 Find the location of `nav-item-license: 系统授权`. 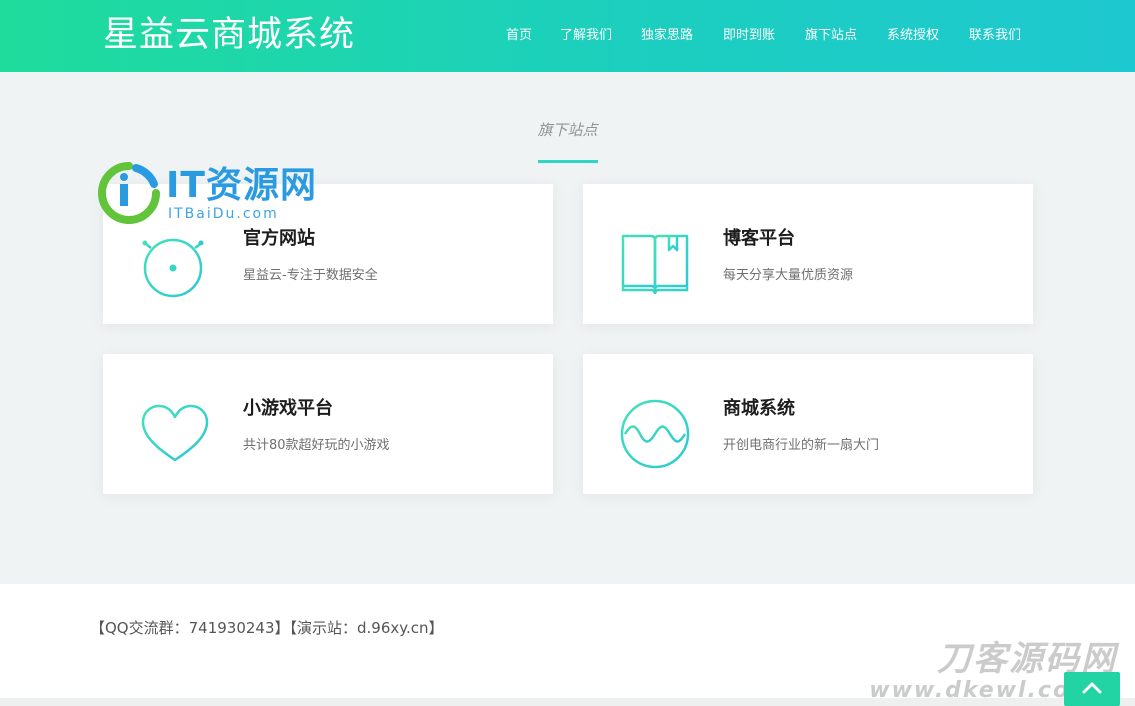

nav-item-license: 系统授权 is located at coordinates (913, 33).